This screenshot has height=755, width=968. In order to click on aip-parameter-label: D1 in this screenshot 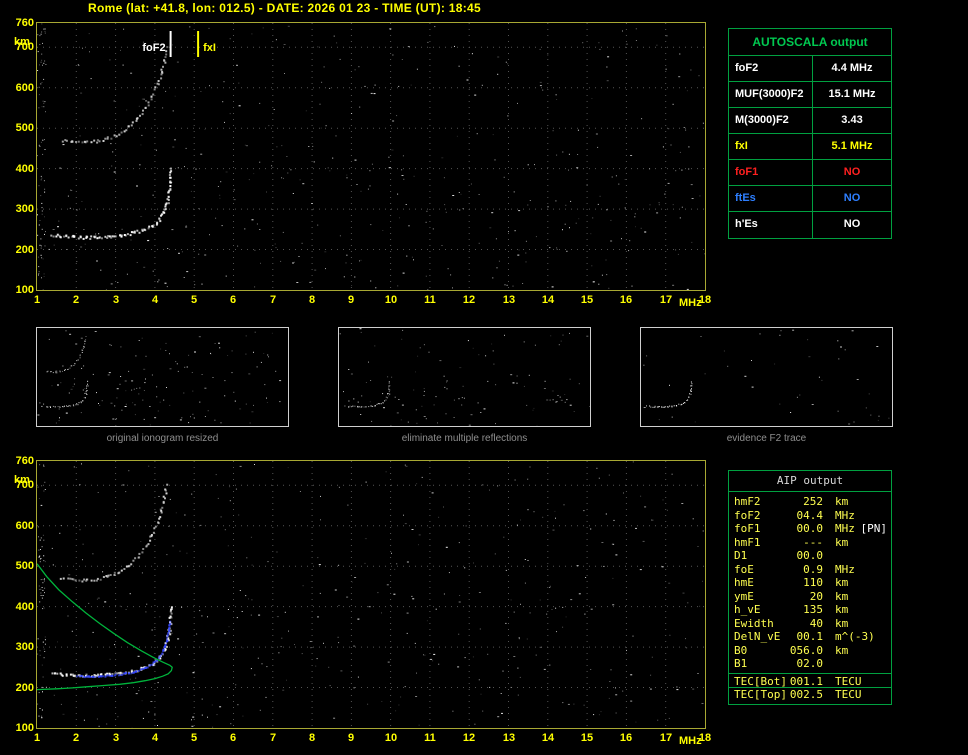, I will do `click(741, 555)`.